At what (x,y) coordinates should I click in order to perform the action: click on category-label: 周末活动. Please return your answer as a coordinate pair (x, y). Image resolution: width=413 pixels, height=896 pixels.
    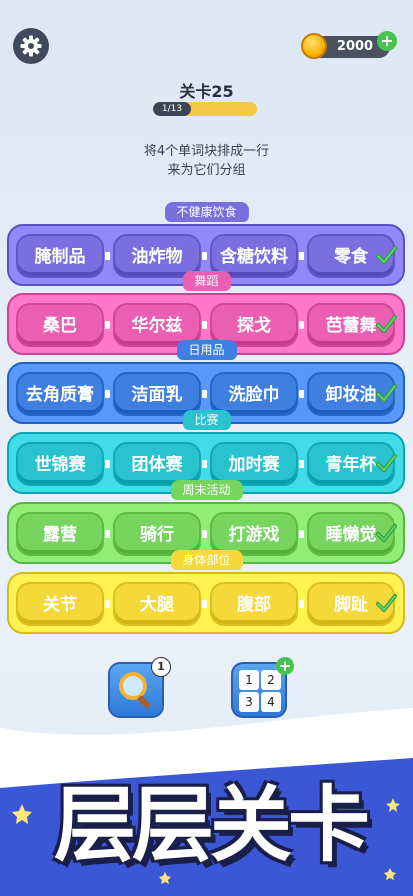
    Looking at the image, I should click on (206, 490).